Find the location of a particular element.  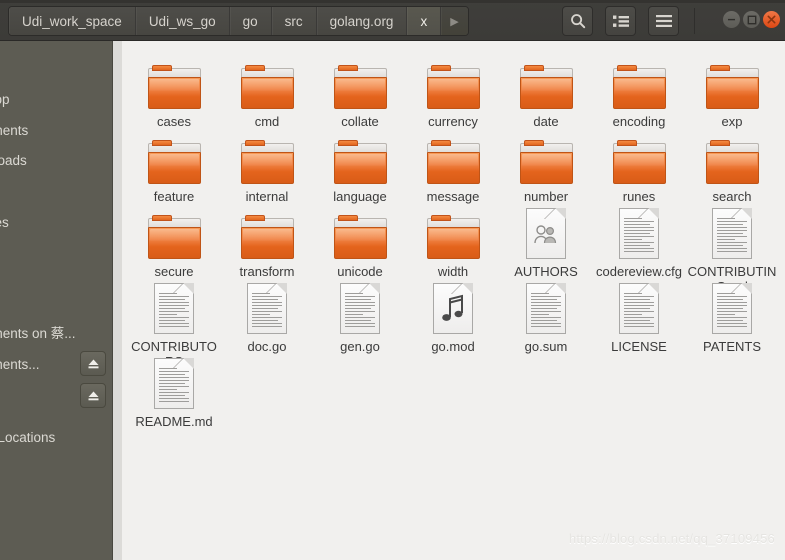

breadcrumb-item-go: go is located at coordinates (250, 21).